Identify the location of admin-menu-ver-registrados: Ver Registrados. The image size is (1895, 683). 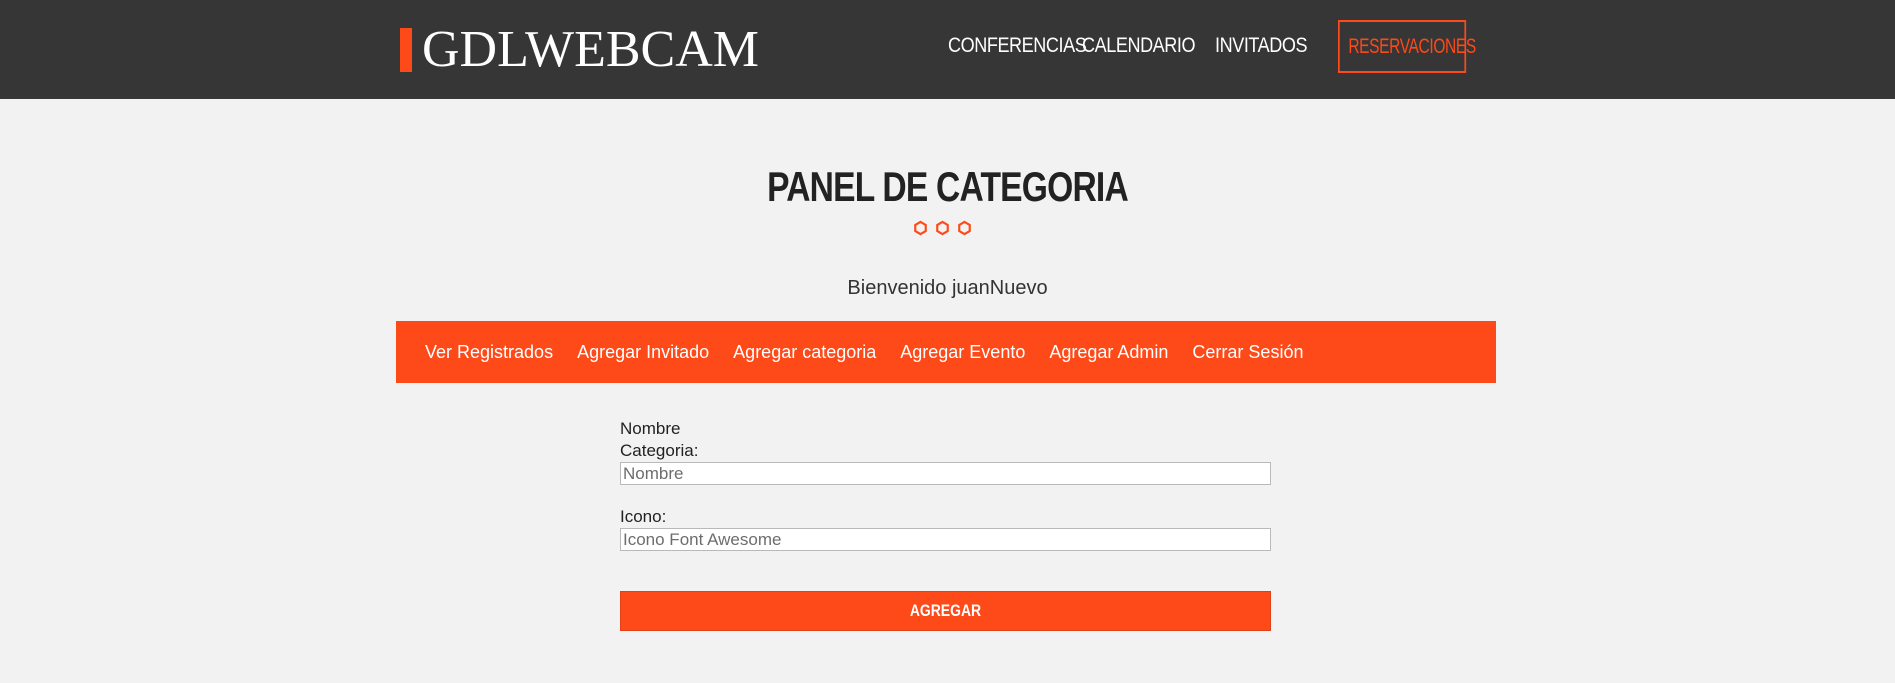
(489, 352).